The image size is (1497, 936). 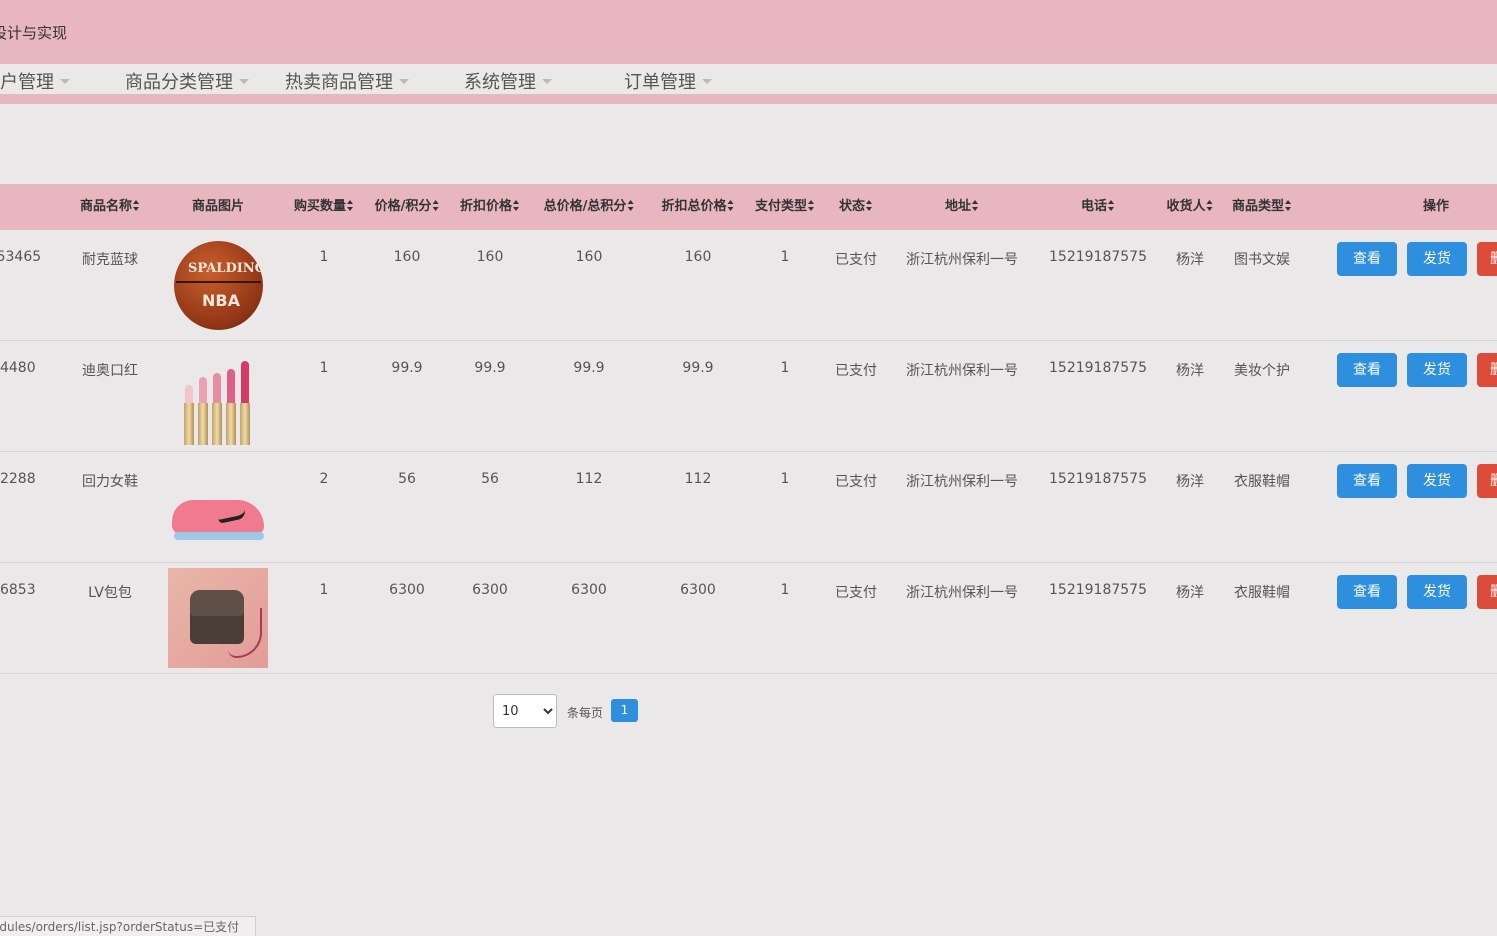 I want to click on per-page-label: 条每页, so click(x=585, y=713).